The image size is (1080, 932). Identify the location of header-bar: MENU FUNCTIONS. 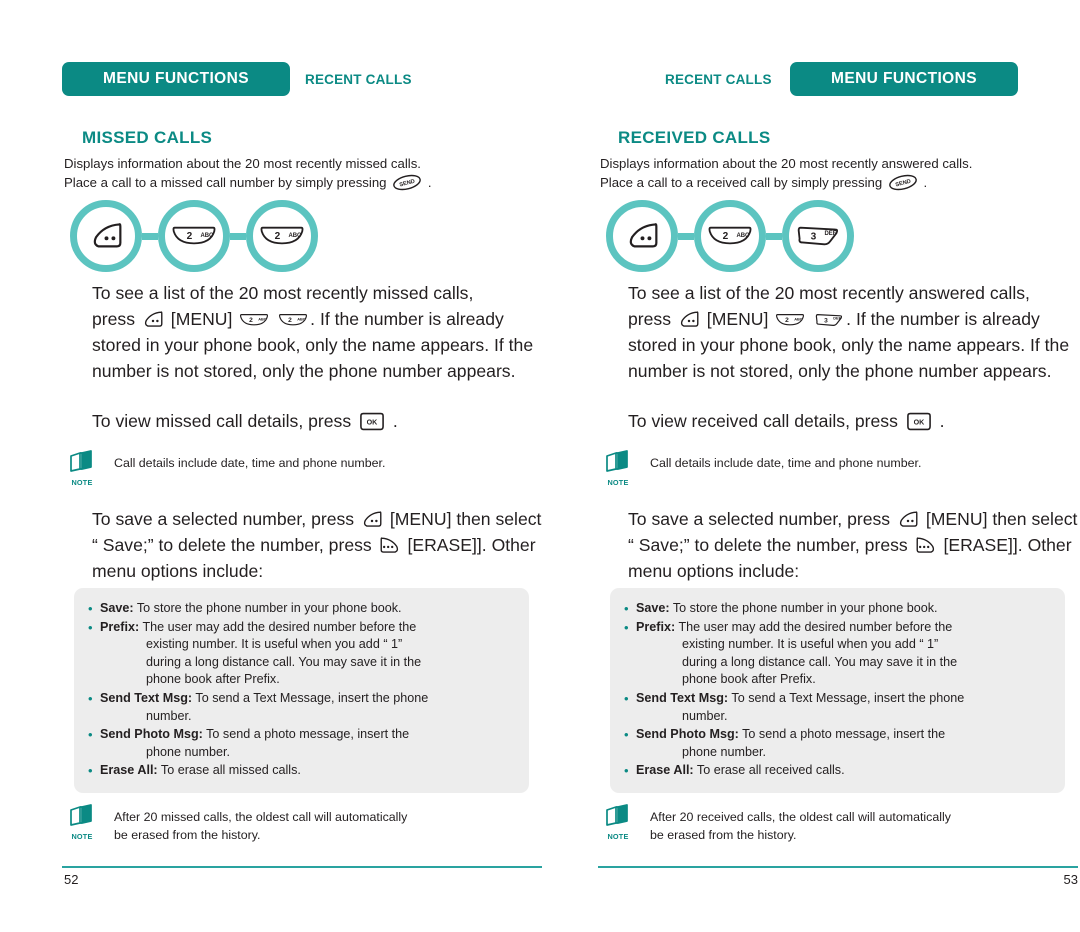
(904, 79).